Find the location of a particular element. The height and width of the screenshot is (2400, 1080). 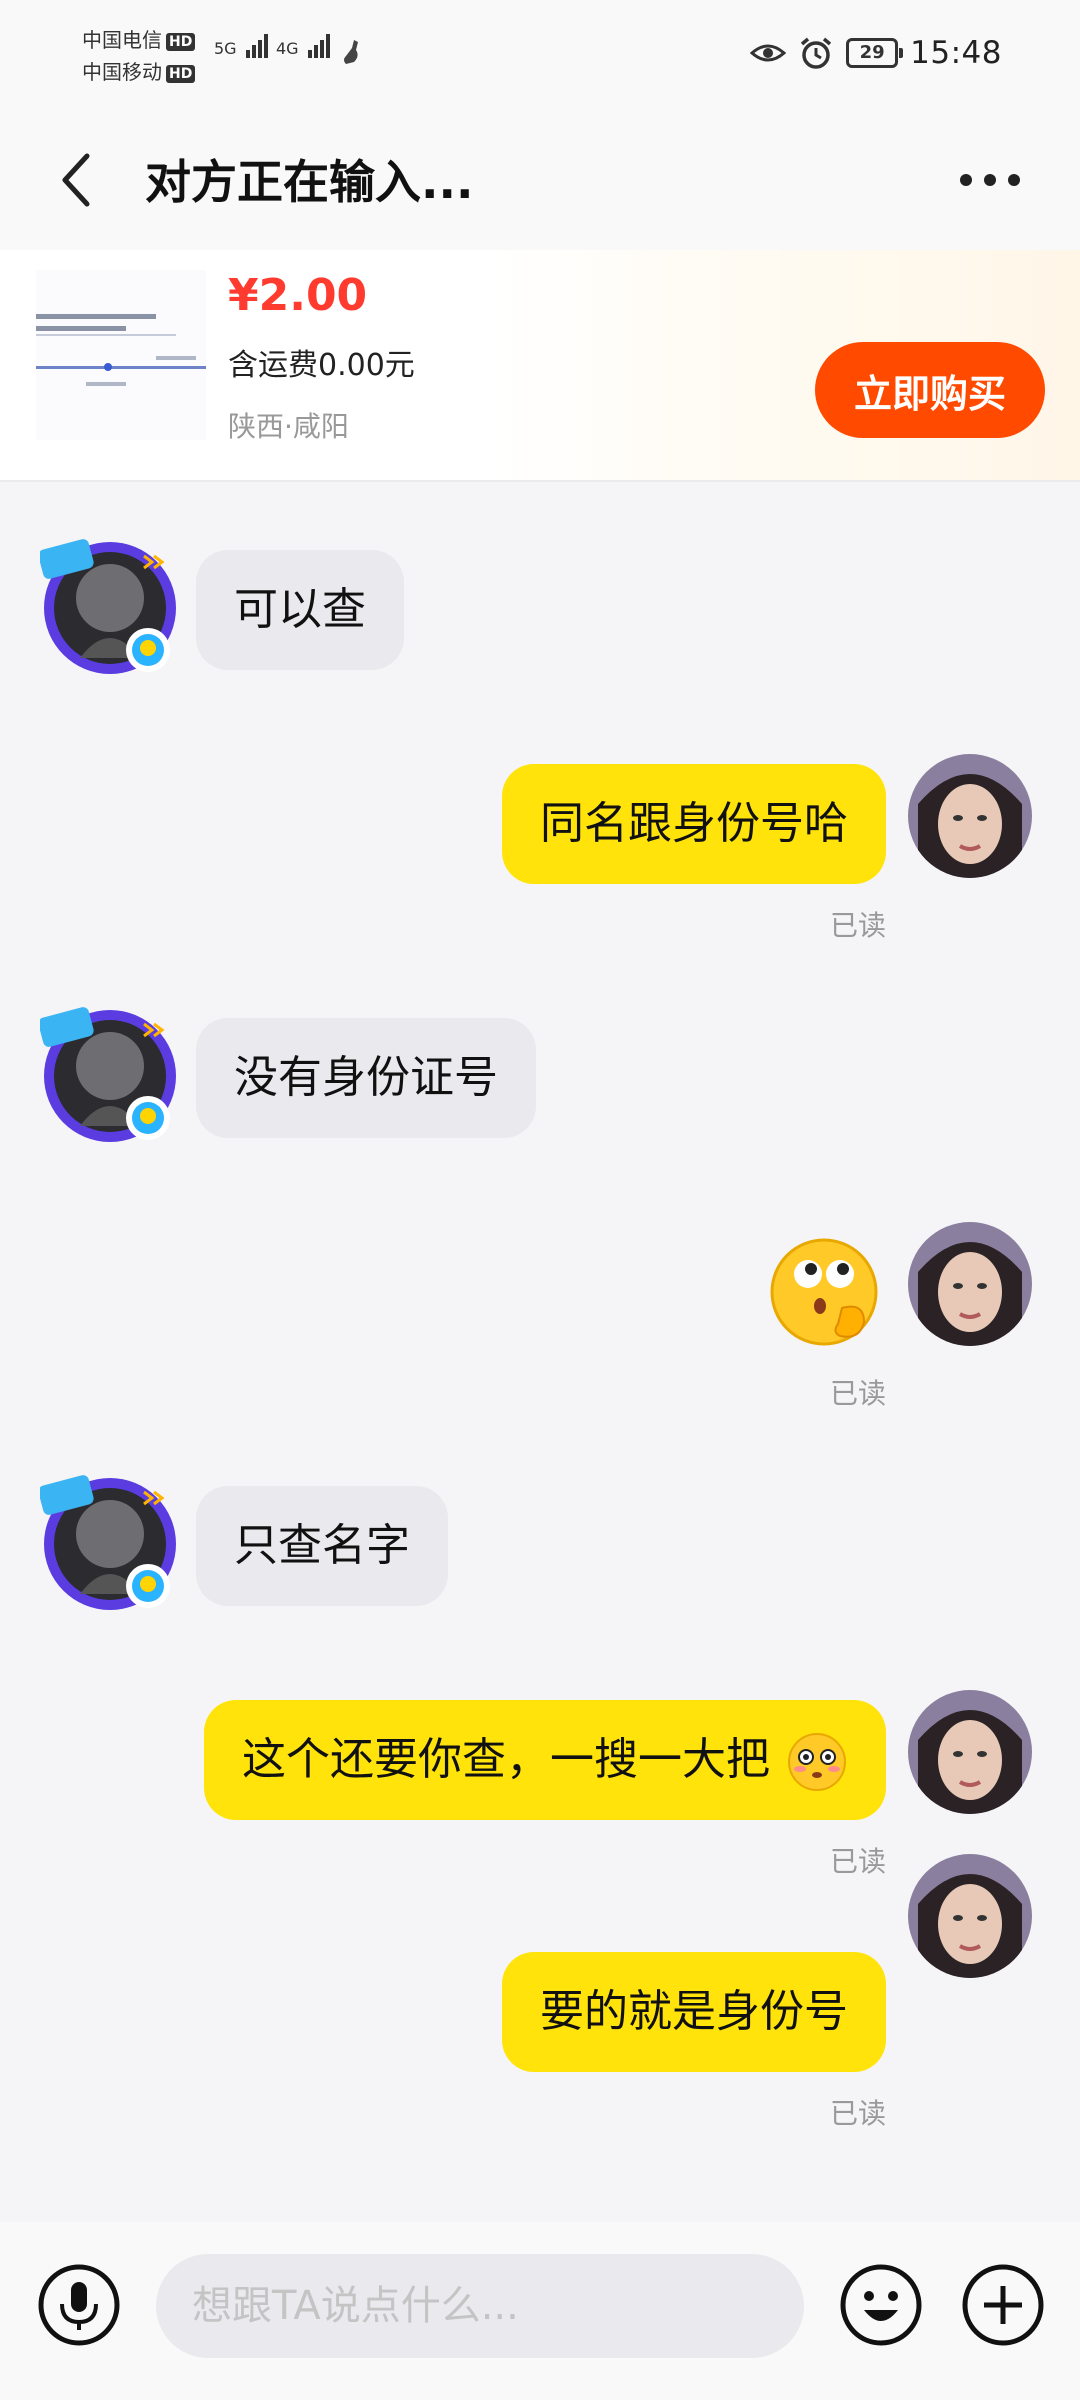

thinking-face-icon is located at coordinates (824, 1292).